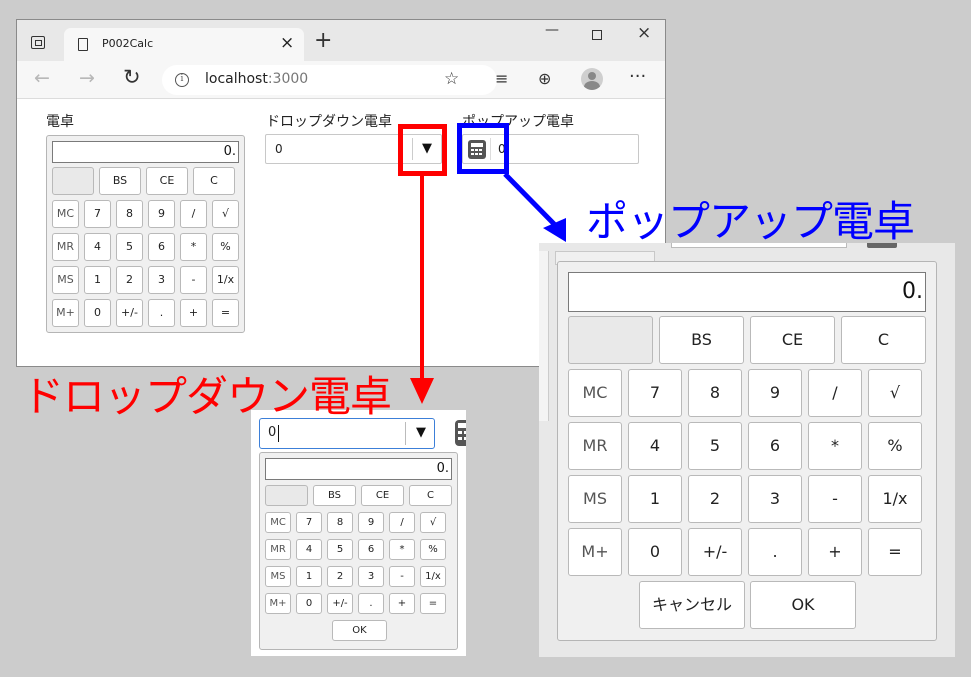 This screenshot has height=677, width=971. I want to click on forward-icon: →, so click(87, 78).